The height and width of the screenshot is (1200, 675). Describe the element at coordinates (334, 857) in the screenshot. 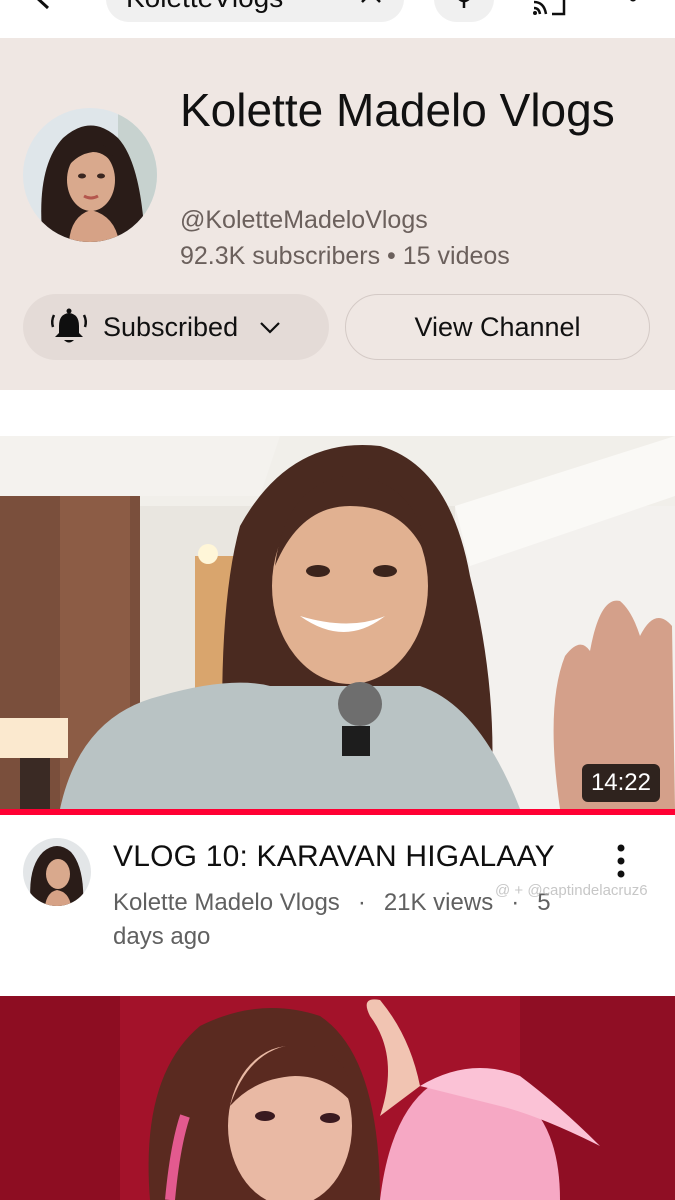

I see `video-title: VLOG 10: KARAVAN HIGALAAY` at that location.